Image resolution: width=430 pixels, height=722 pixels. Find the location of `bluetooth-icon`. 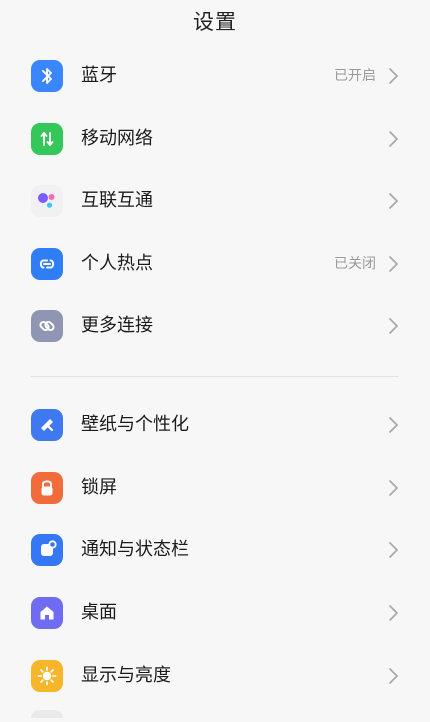

bluetooth-icon is located at coordinates (47, 76).